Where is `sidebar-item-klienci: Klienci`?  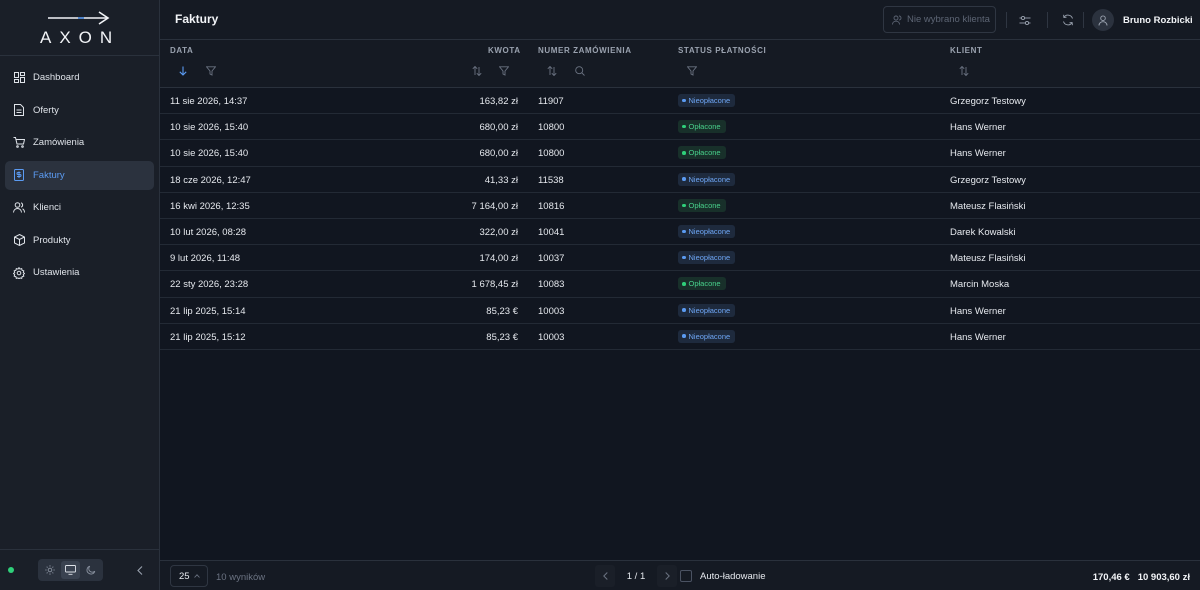
sidebar-item-klienci: Klienci is located at coordinates (79, 207).